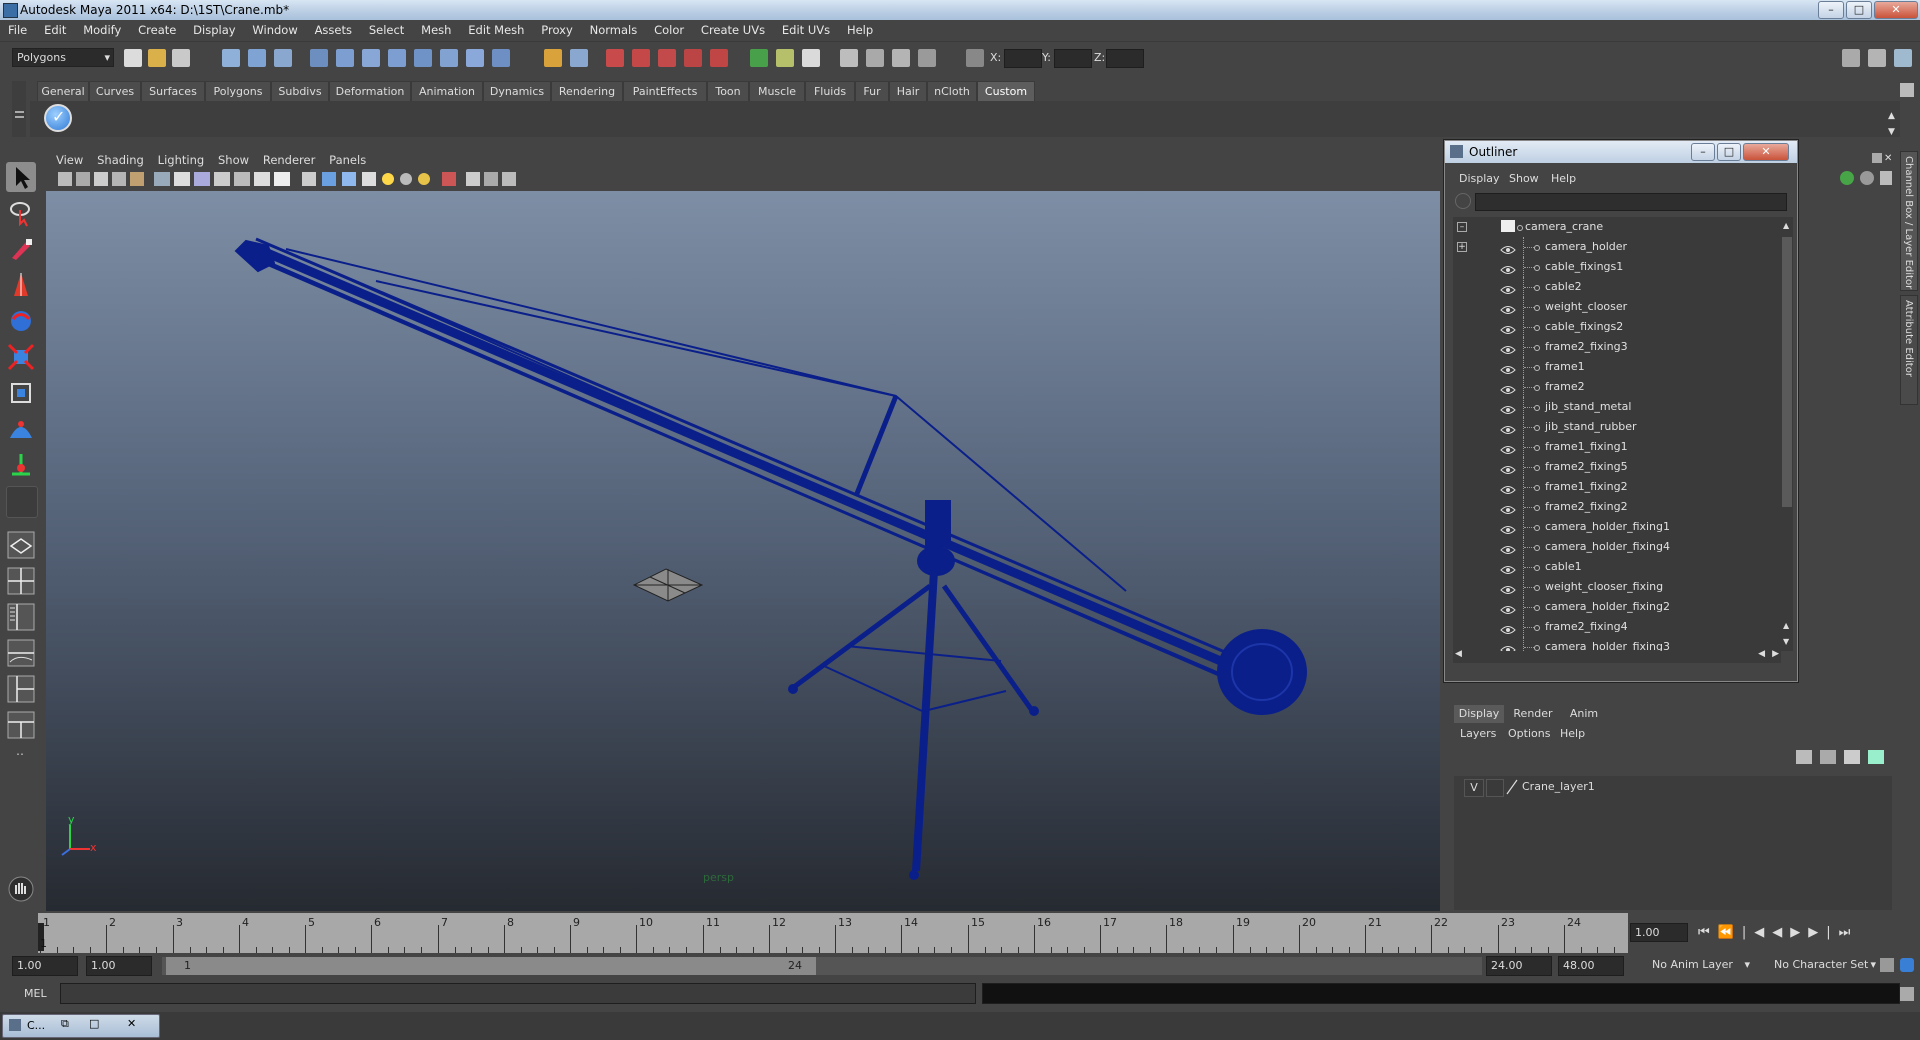 Image resolution: width=1920 pixels, height=1040 pixels. What do you see at coordinates (1823, 932) in the screenshot?
I see `step-forward-frame-icon: ▶|` at bounding box center [1823, 932].